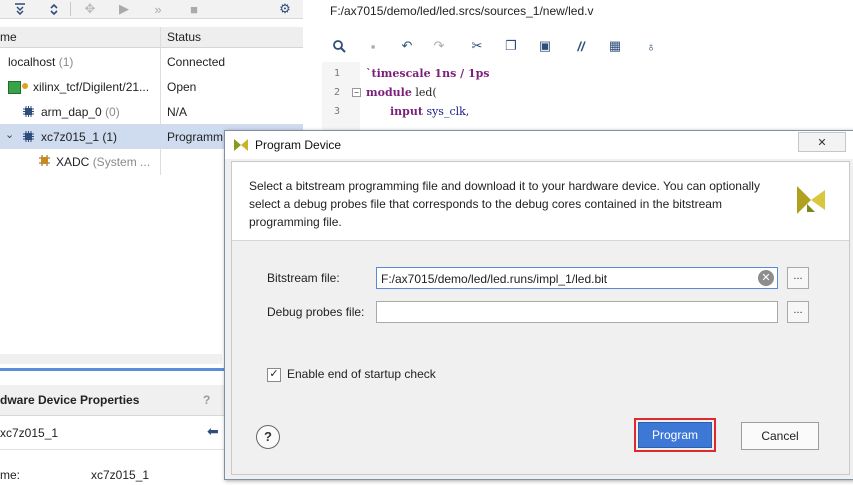 The image size is (853, 485). I want to click on back-arrow-icon: ⬅, so click(213, 431).